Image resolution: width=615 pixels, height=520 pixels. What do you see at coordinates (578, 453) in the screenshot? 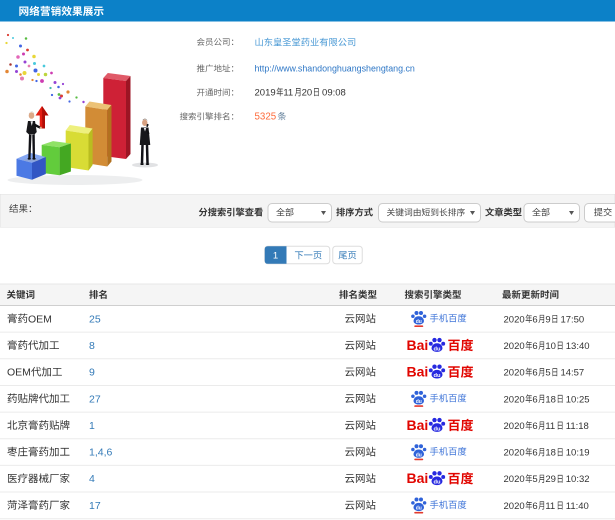
I see `svg-text: 10:19` at bounding box center [578, 453].